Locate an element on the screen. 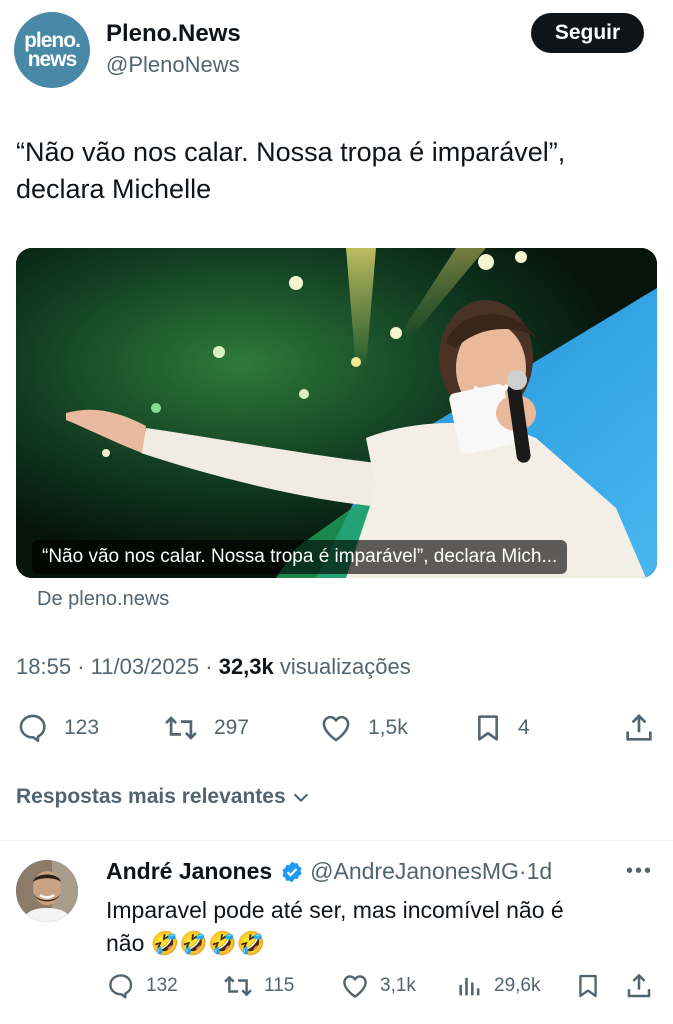  tweet-header: pleno. news Pleno.News @PlenoNews Seguir is located at coordinates (336, 50).